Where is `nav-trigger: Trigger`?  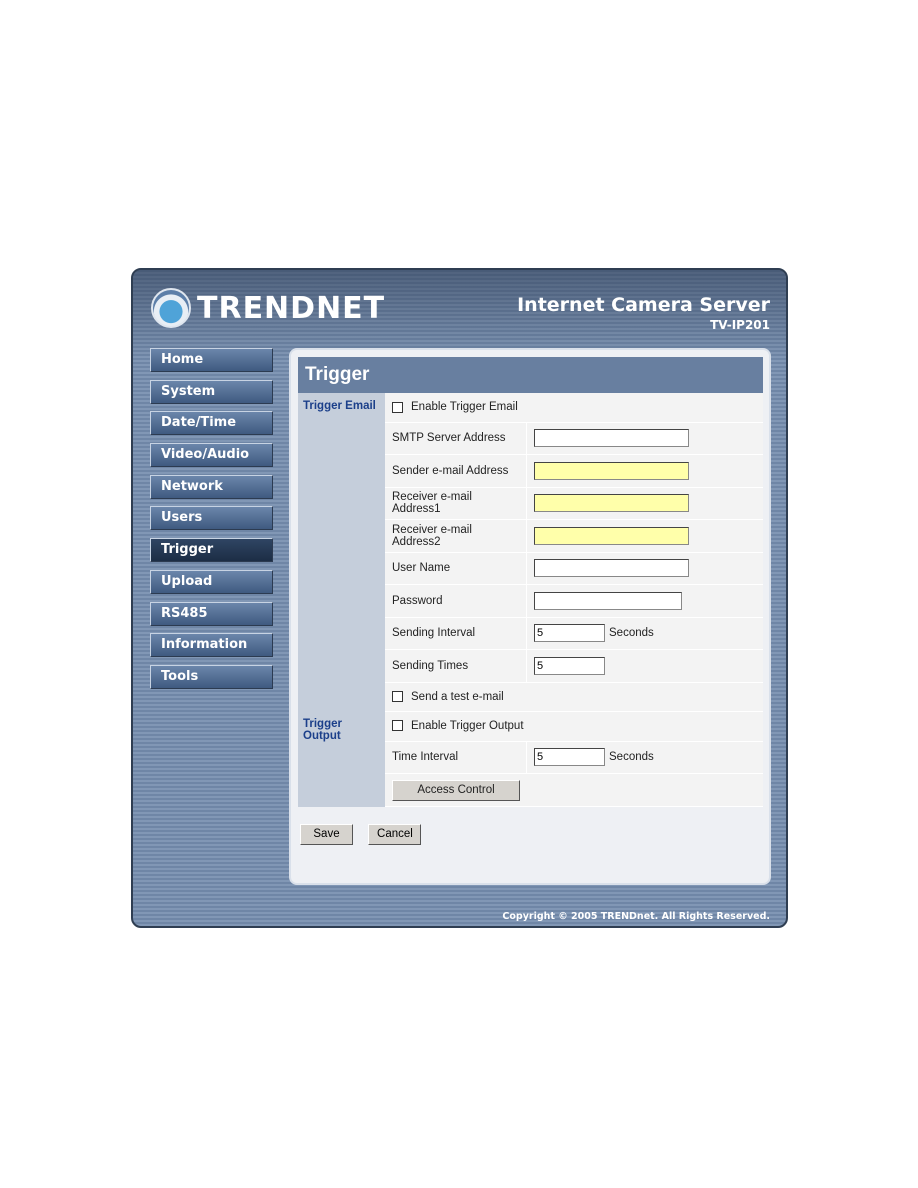 nav-trigger: Trigger is located at coordinates (211, 550).